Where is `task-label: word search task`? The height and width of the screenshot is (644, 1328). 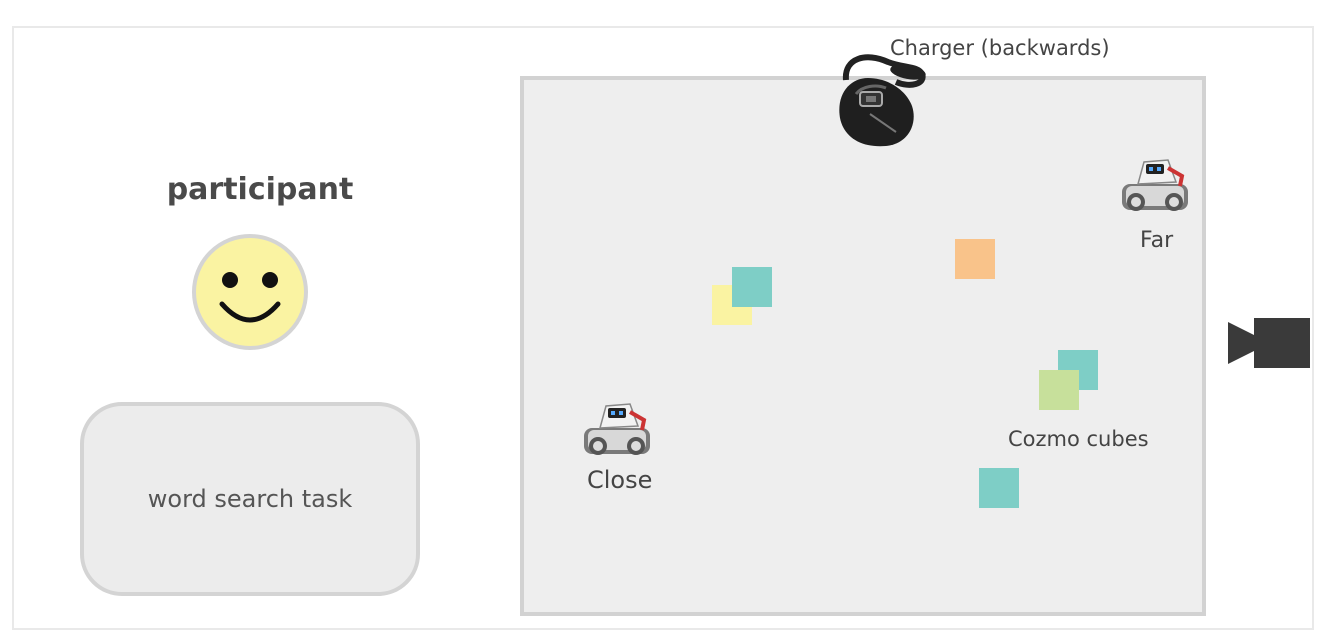 task-label: word search task is located at coordinates (250, 499).